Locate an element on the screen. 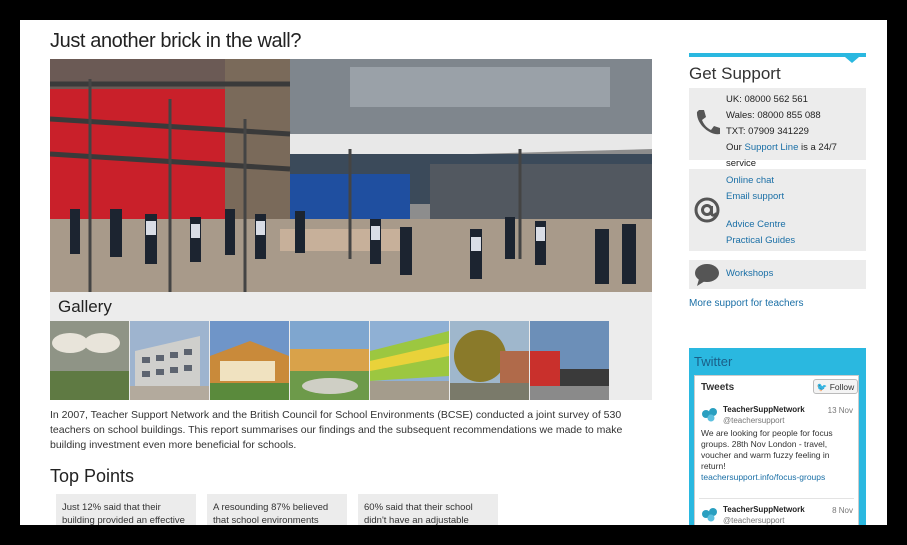  tweet: TeacherSuppNetwork @teachersupport 8 Nov is located at coordinates (779, 514).